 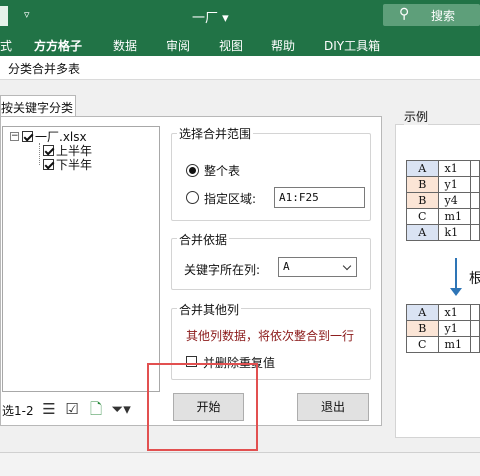 I want to click on selection-count: 选1-2, so click(x=18, y=411).